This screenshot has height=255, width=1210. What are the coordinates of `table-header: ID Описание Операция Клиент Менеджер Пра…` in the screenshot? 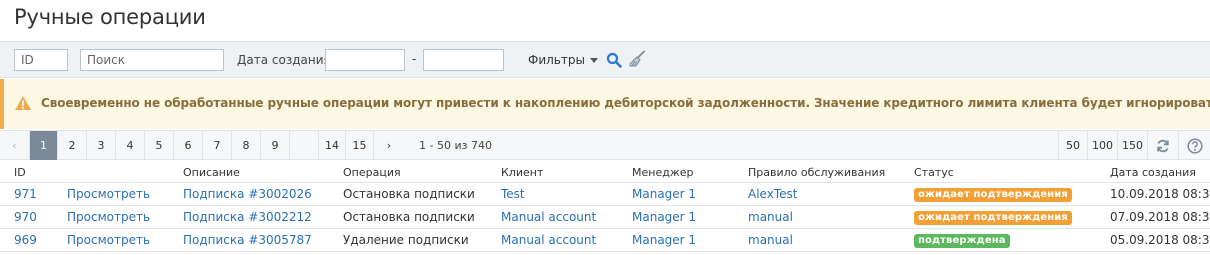 It's located at (605, 172).